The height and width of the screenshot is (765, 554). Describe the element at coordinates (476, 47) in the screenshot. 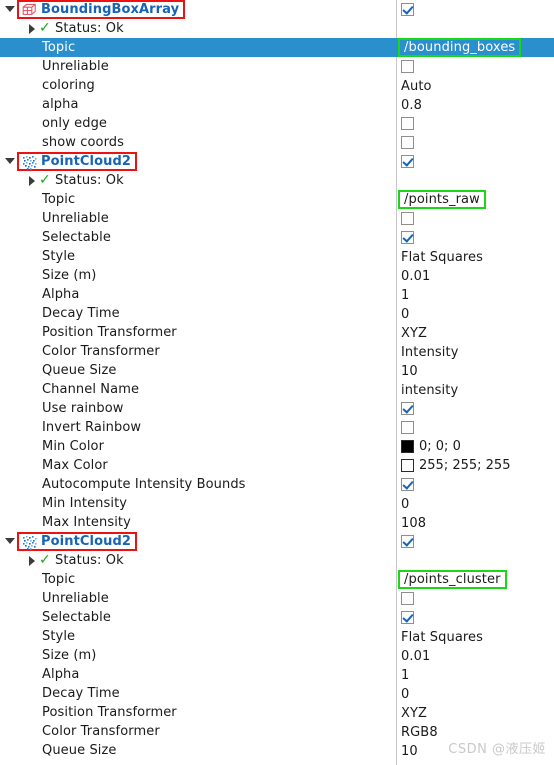

I see `property-value: /bounding_boxes` at that location.